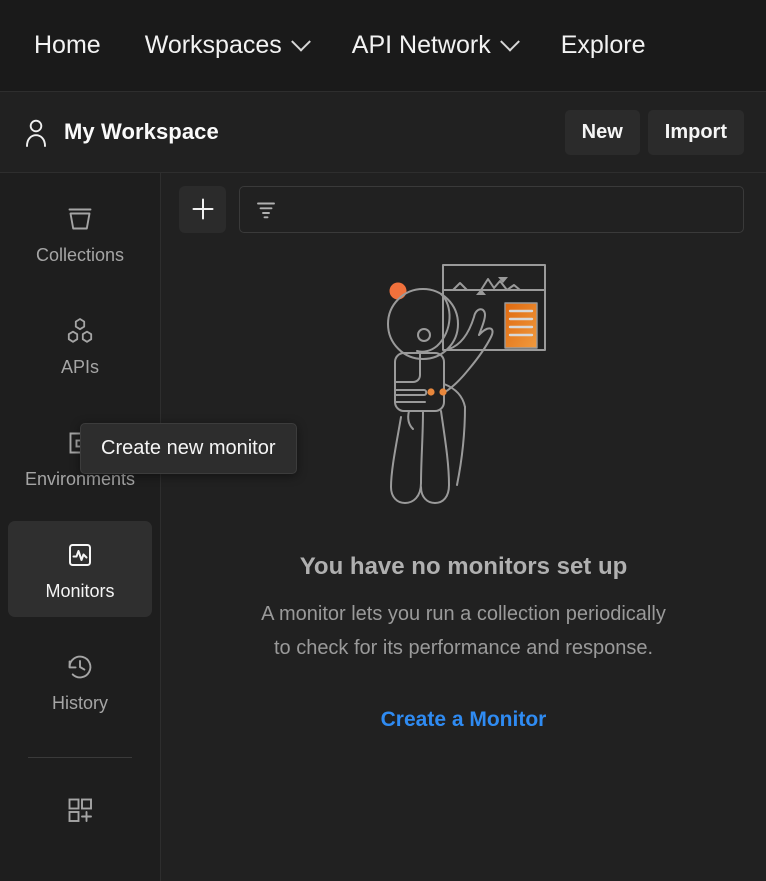 The width and height of the screenshot is (766, 881). What do you see at coordinates (266, 209) in the screenshot?
I see `filter-sort-icon` at bounding box center [266, 209].